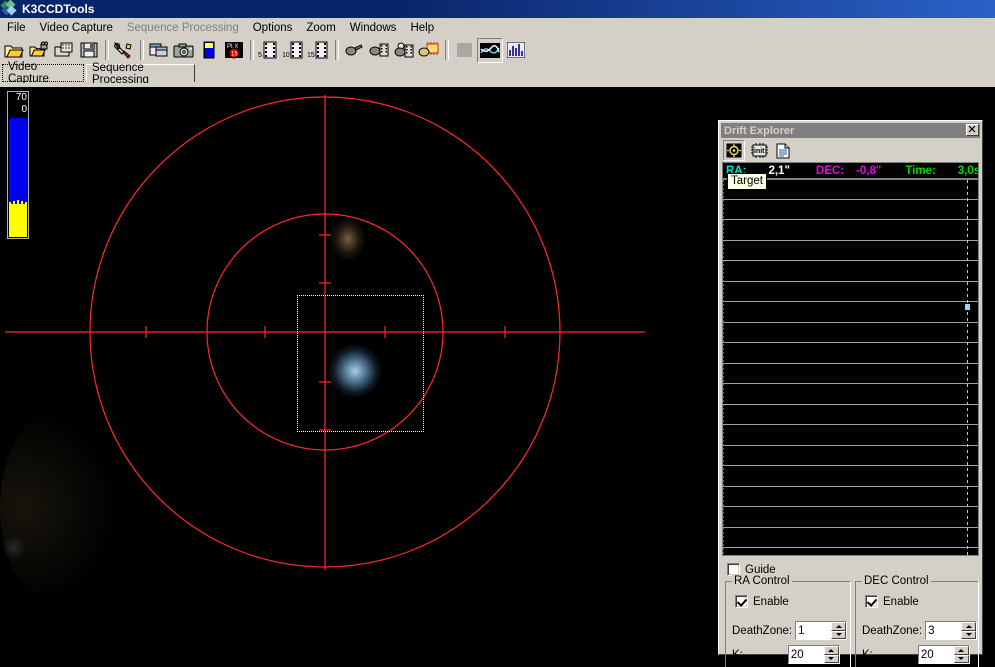 The width and height of the screenshot is (995, 667). I want to click on dec-enable-checkbox: Enable, so click(892, 601).